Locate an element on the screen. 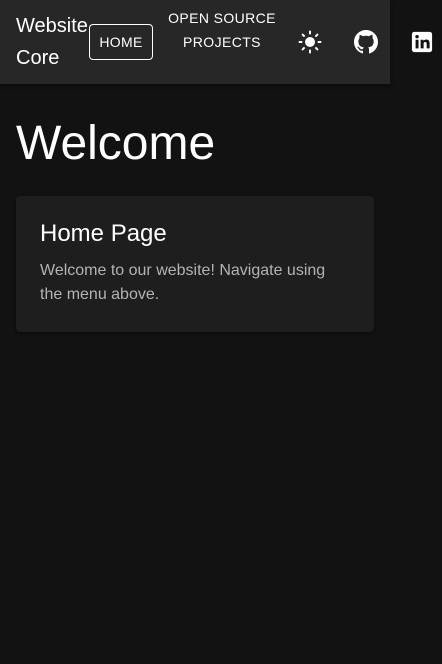 This screenshot has height=664, width=442. github-icon is located at coordinates (366, 42).